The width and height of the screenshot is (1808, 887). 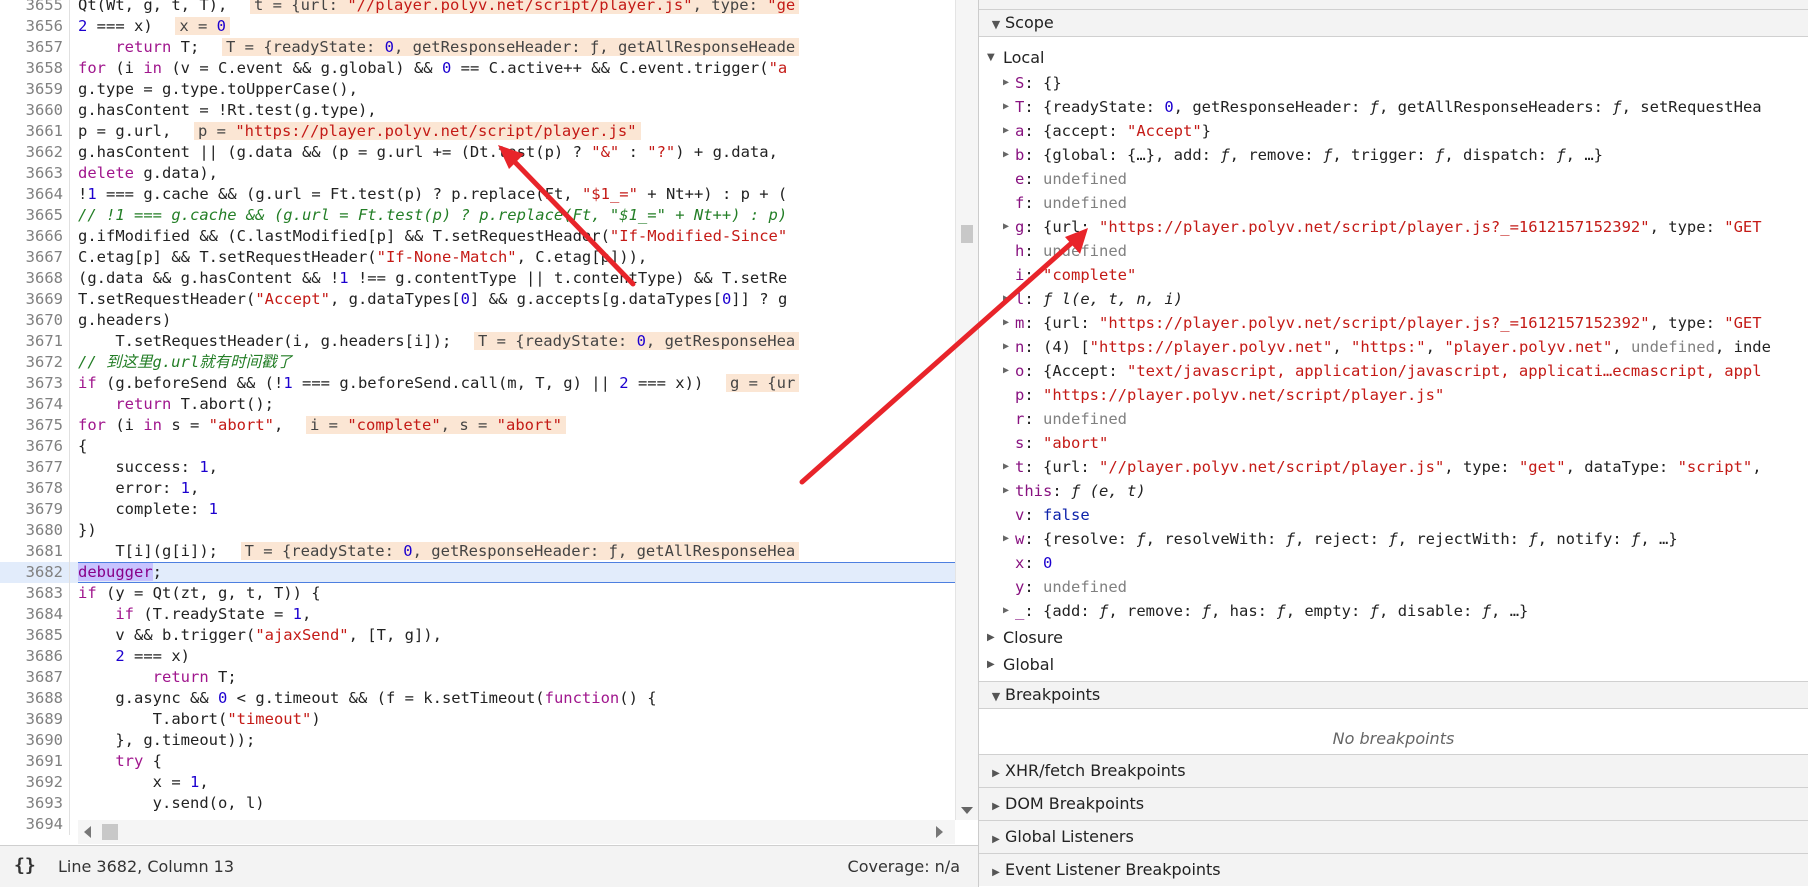 What do you see at coordinates (1393, 664) in the screenshot?
I see `scope-group-global: ▶ Global` at bounding box center [1393, 664].